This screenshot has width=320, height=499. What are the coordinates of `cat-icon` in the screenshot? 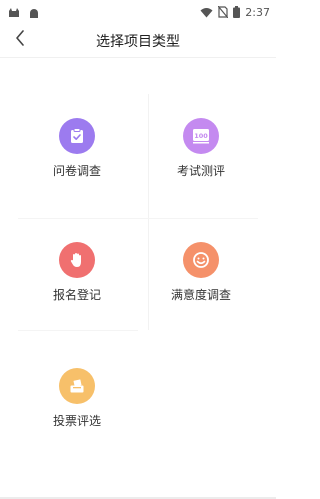 It's located at (14, 13).